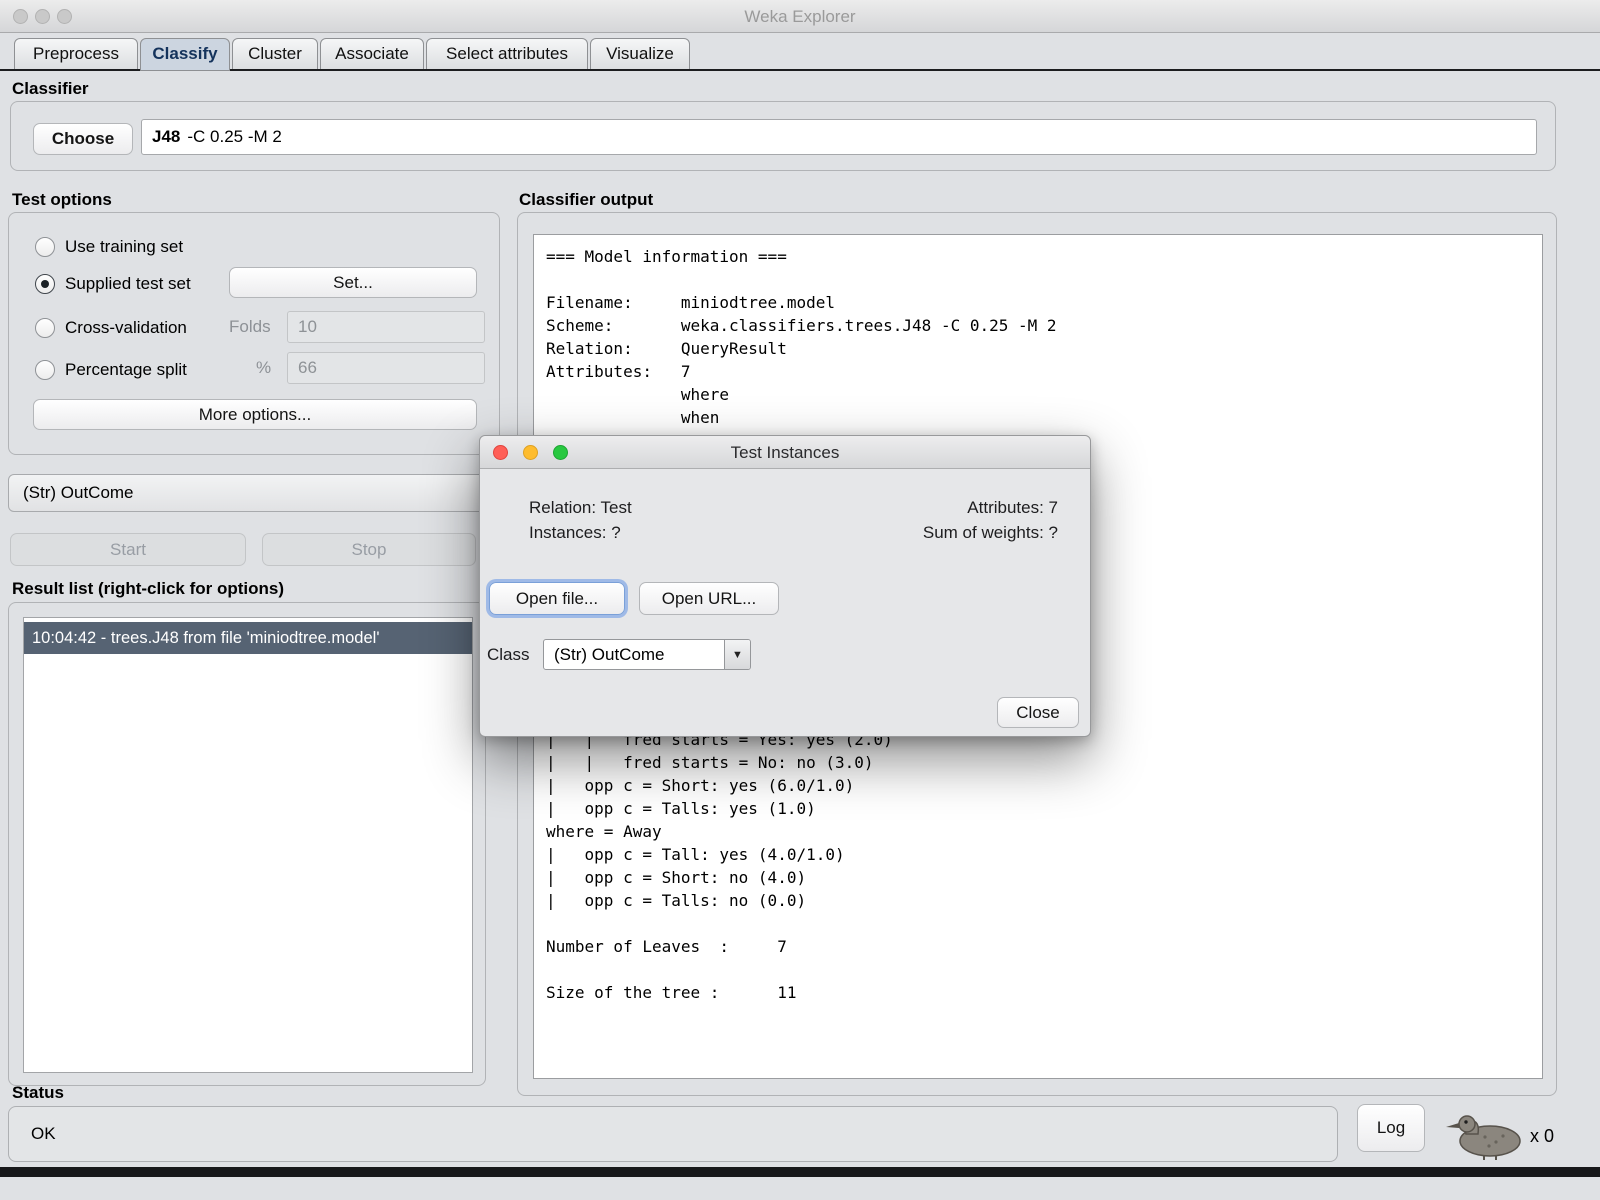 The image size is (1600, 1200). I want to click on dialog-sum-of-weights-text: Sum of weights: ?, so click(990, 532).